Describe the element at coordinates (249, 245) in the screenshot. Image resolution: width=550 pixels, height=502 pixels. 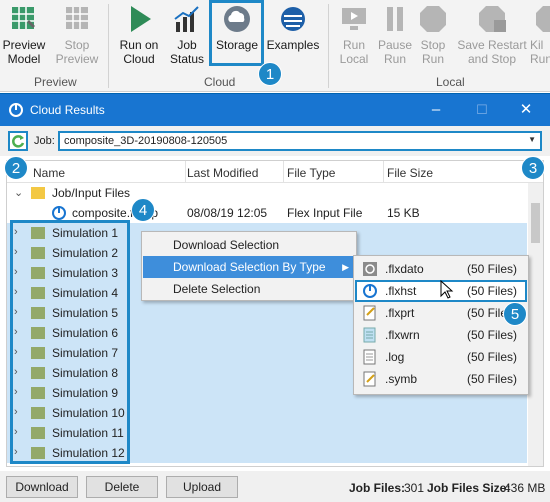
I see `menu-download-selection: Download Selection` at that location.